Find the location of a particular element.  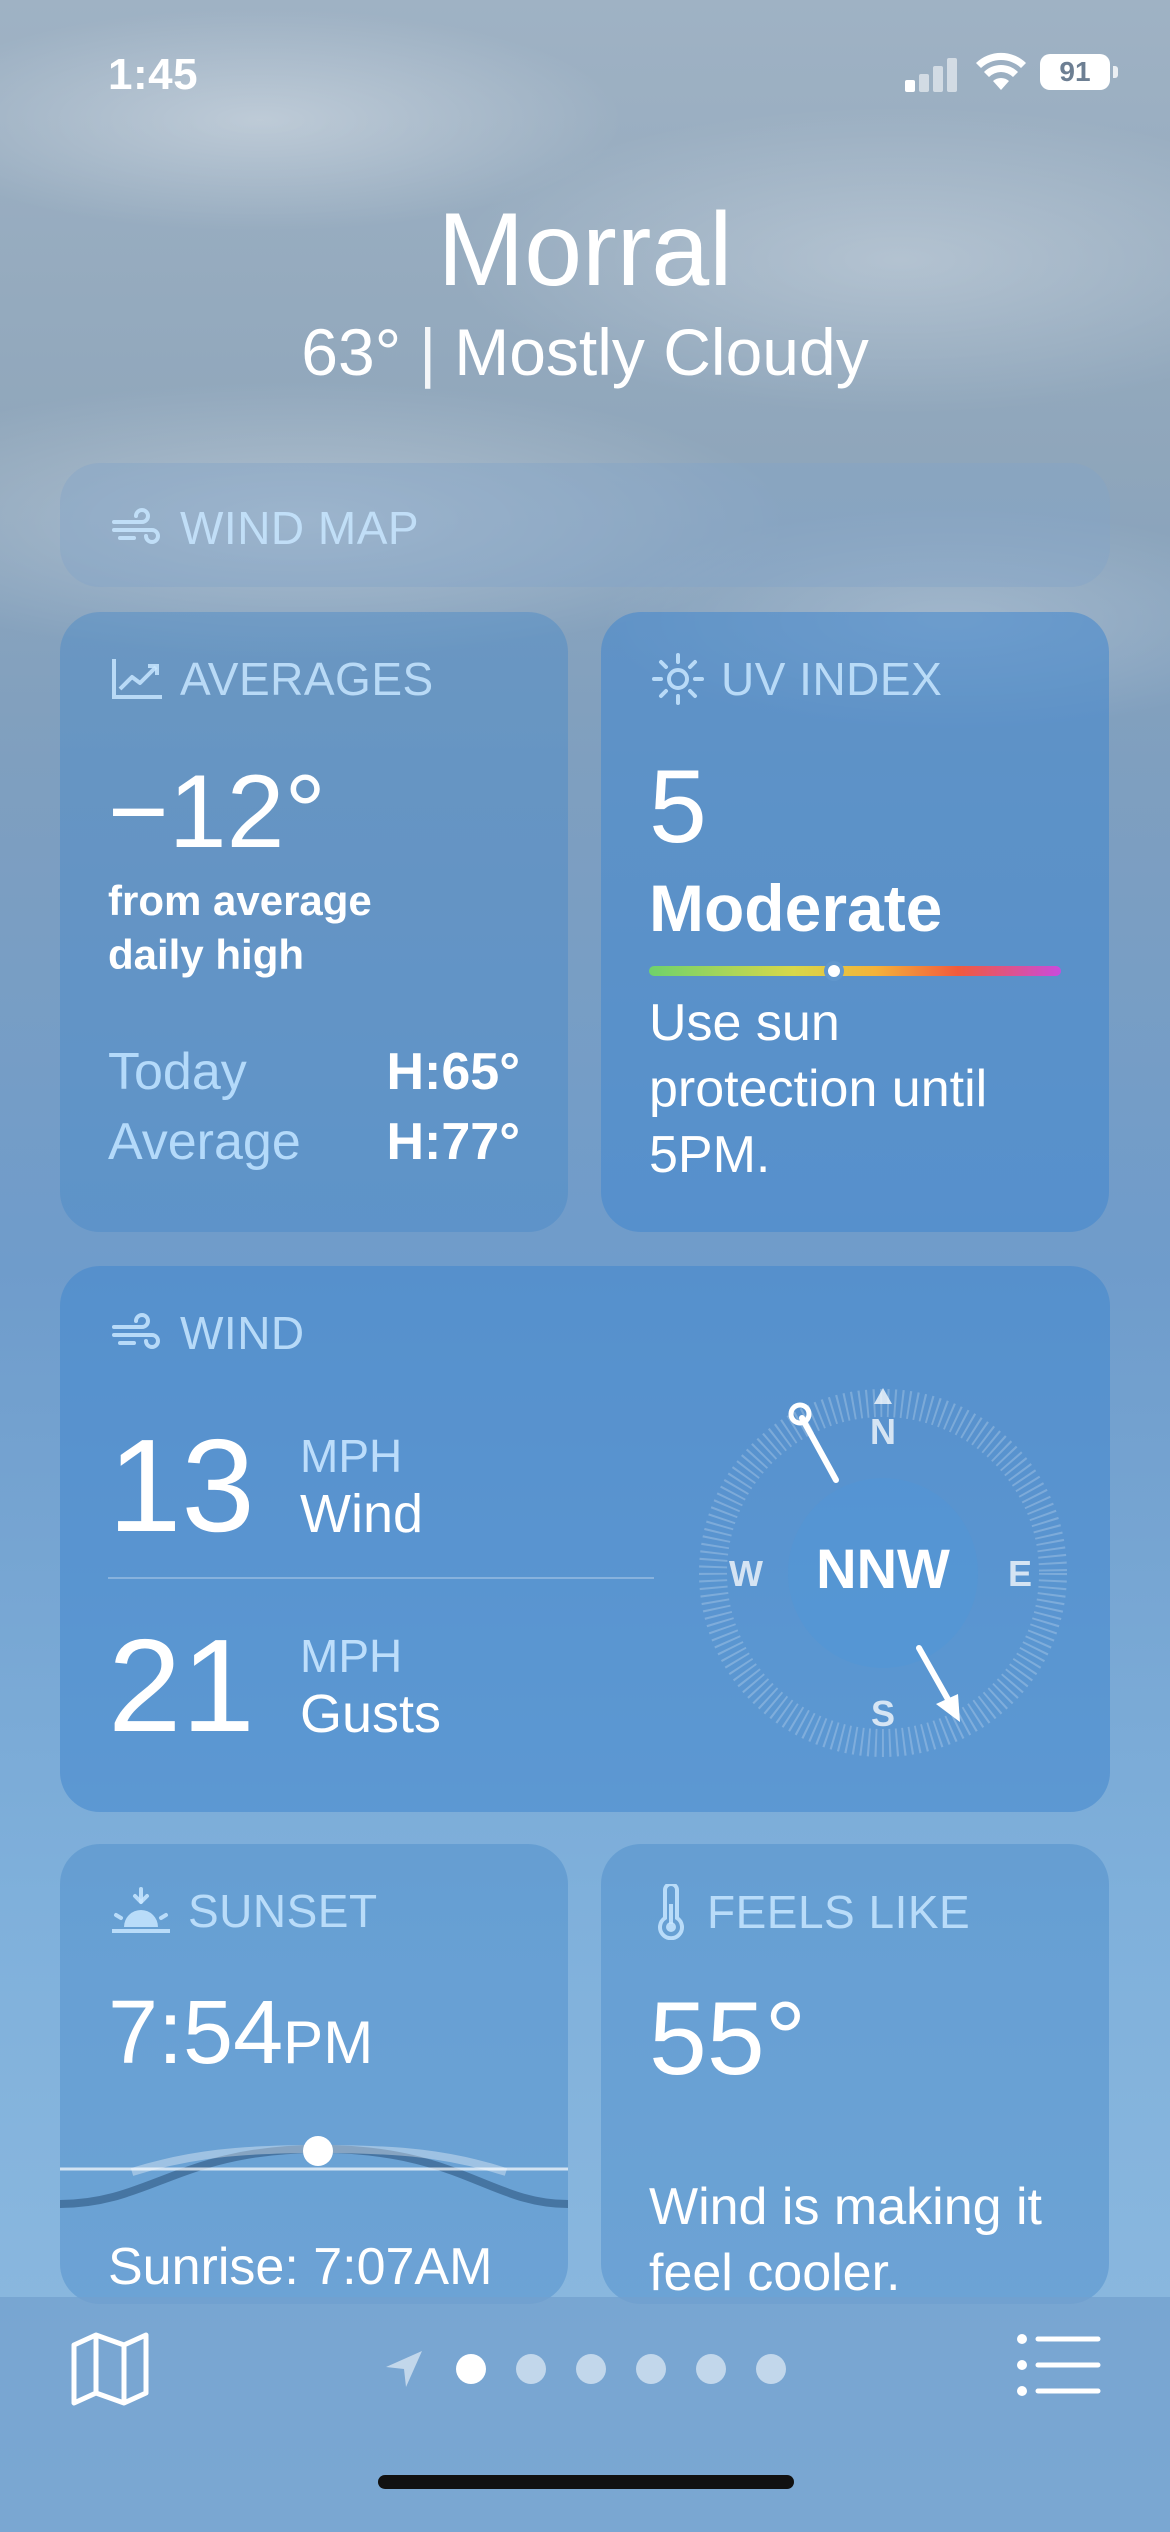

thermometer-icon is located at coordinates (671, 1912).